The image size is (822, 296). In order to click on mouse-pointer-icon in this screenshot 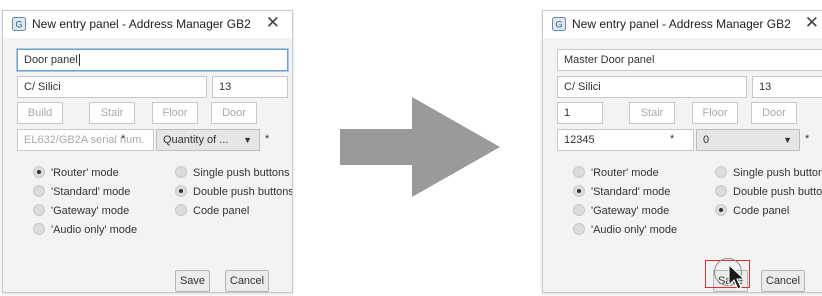, I will do `click(737, 277)`.